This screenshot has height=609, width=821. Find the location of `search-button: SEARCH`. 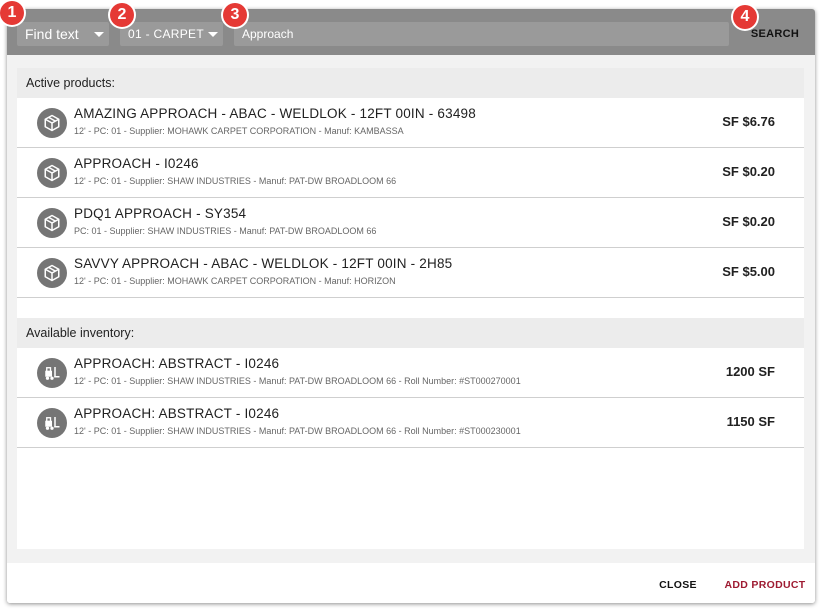

search-button: SEARCH is located at coordinates (775, 34).